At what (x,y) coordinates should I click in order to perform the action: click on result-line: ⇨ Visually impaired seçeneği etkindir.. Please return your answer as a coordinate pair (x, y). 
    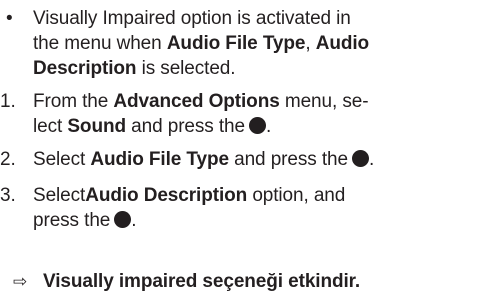
    Looking at the image, I should click on (236, 281).